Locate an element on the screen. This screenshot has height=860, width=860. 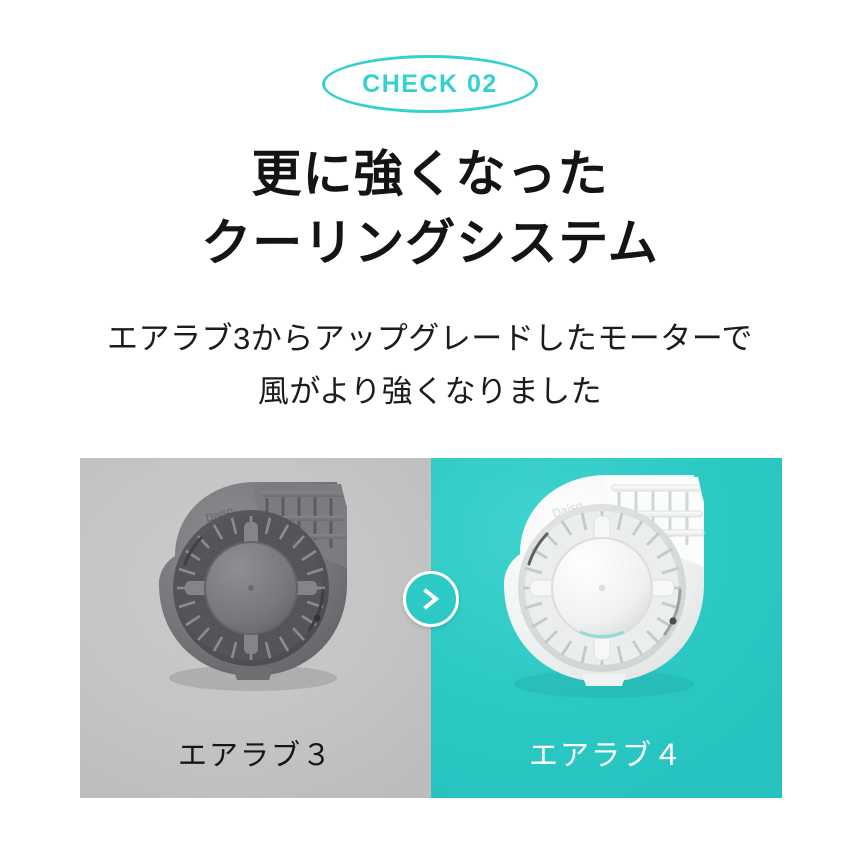
subhead-line-1: エアラブ3からアップグレードしたモーターで is located at coordinates (430, 338).